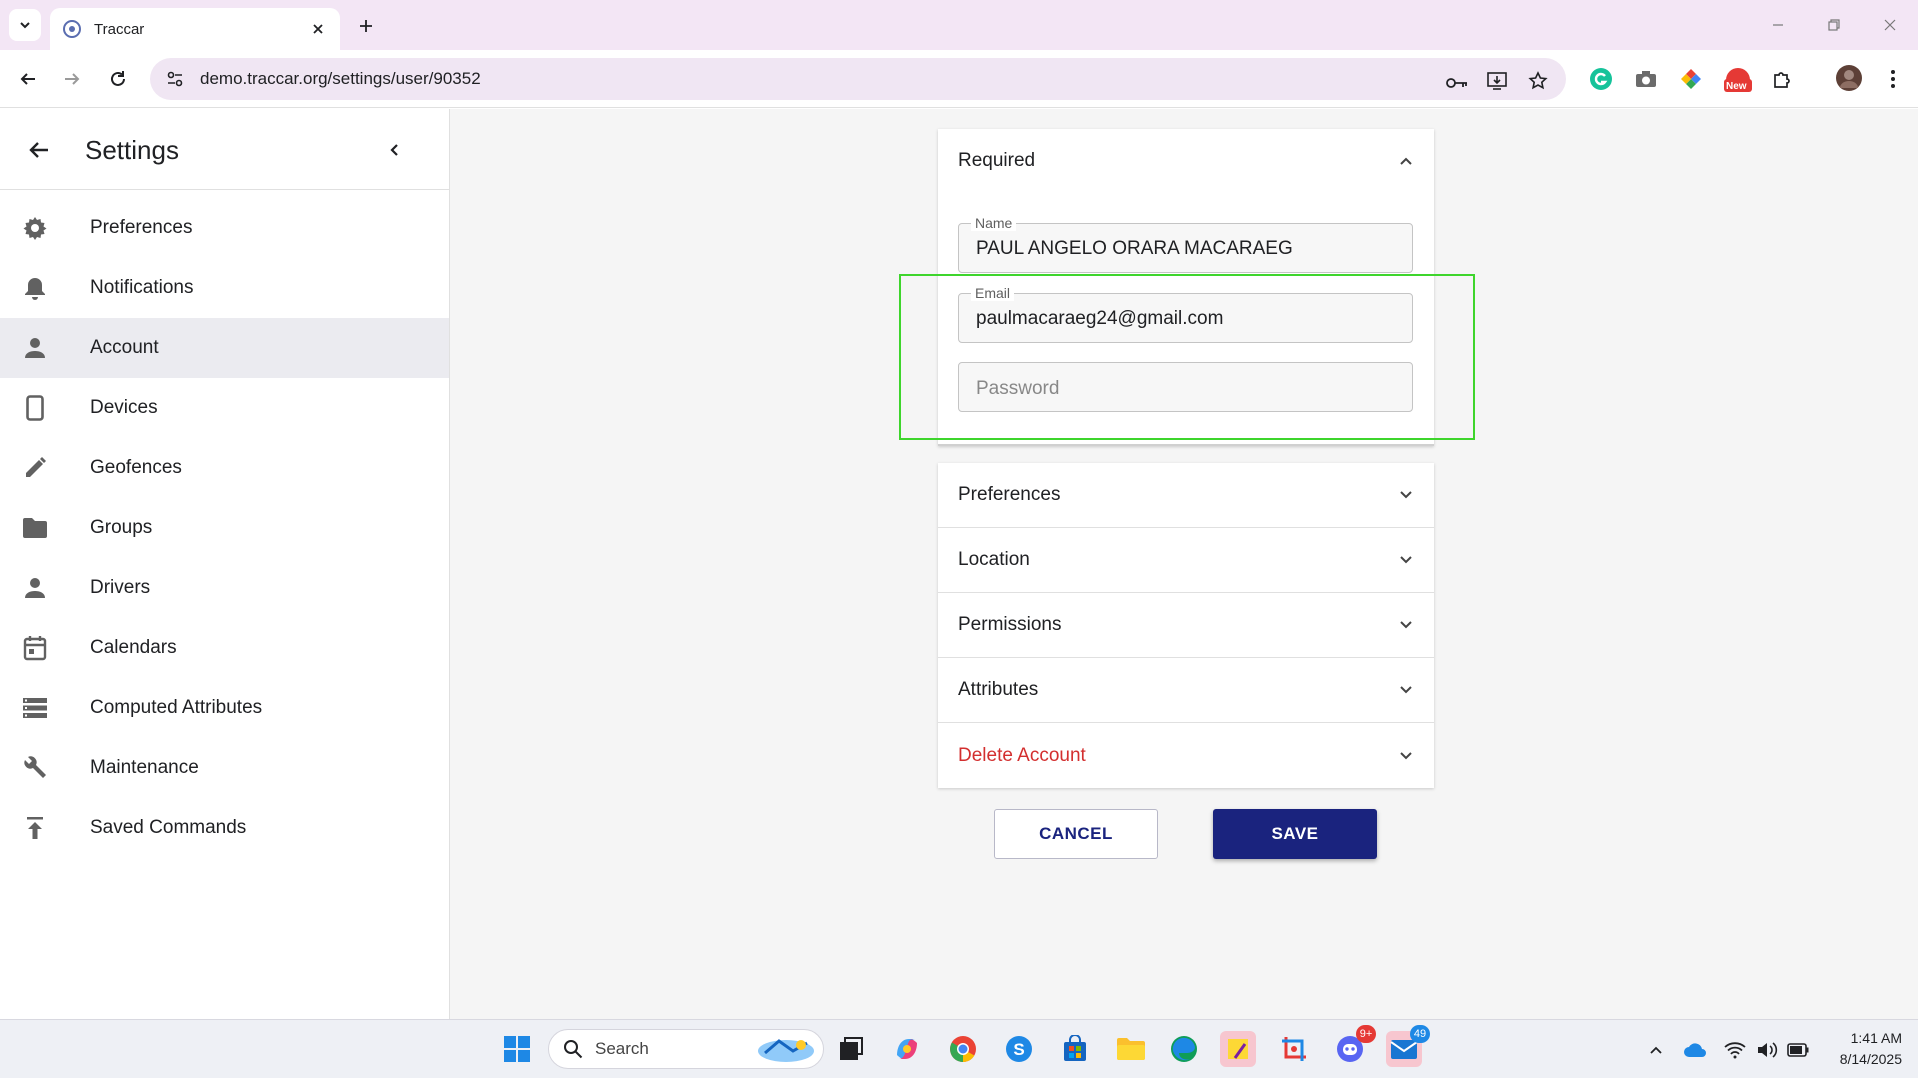 Image resolution: width=1918 pixels, height=1078 pixels. Describe the element at coordinates (1738, 79) in the screenshot. I see `new-extension-icon: New` at that location.